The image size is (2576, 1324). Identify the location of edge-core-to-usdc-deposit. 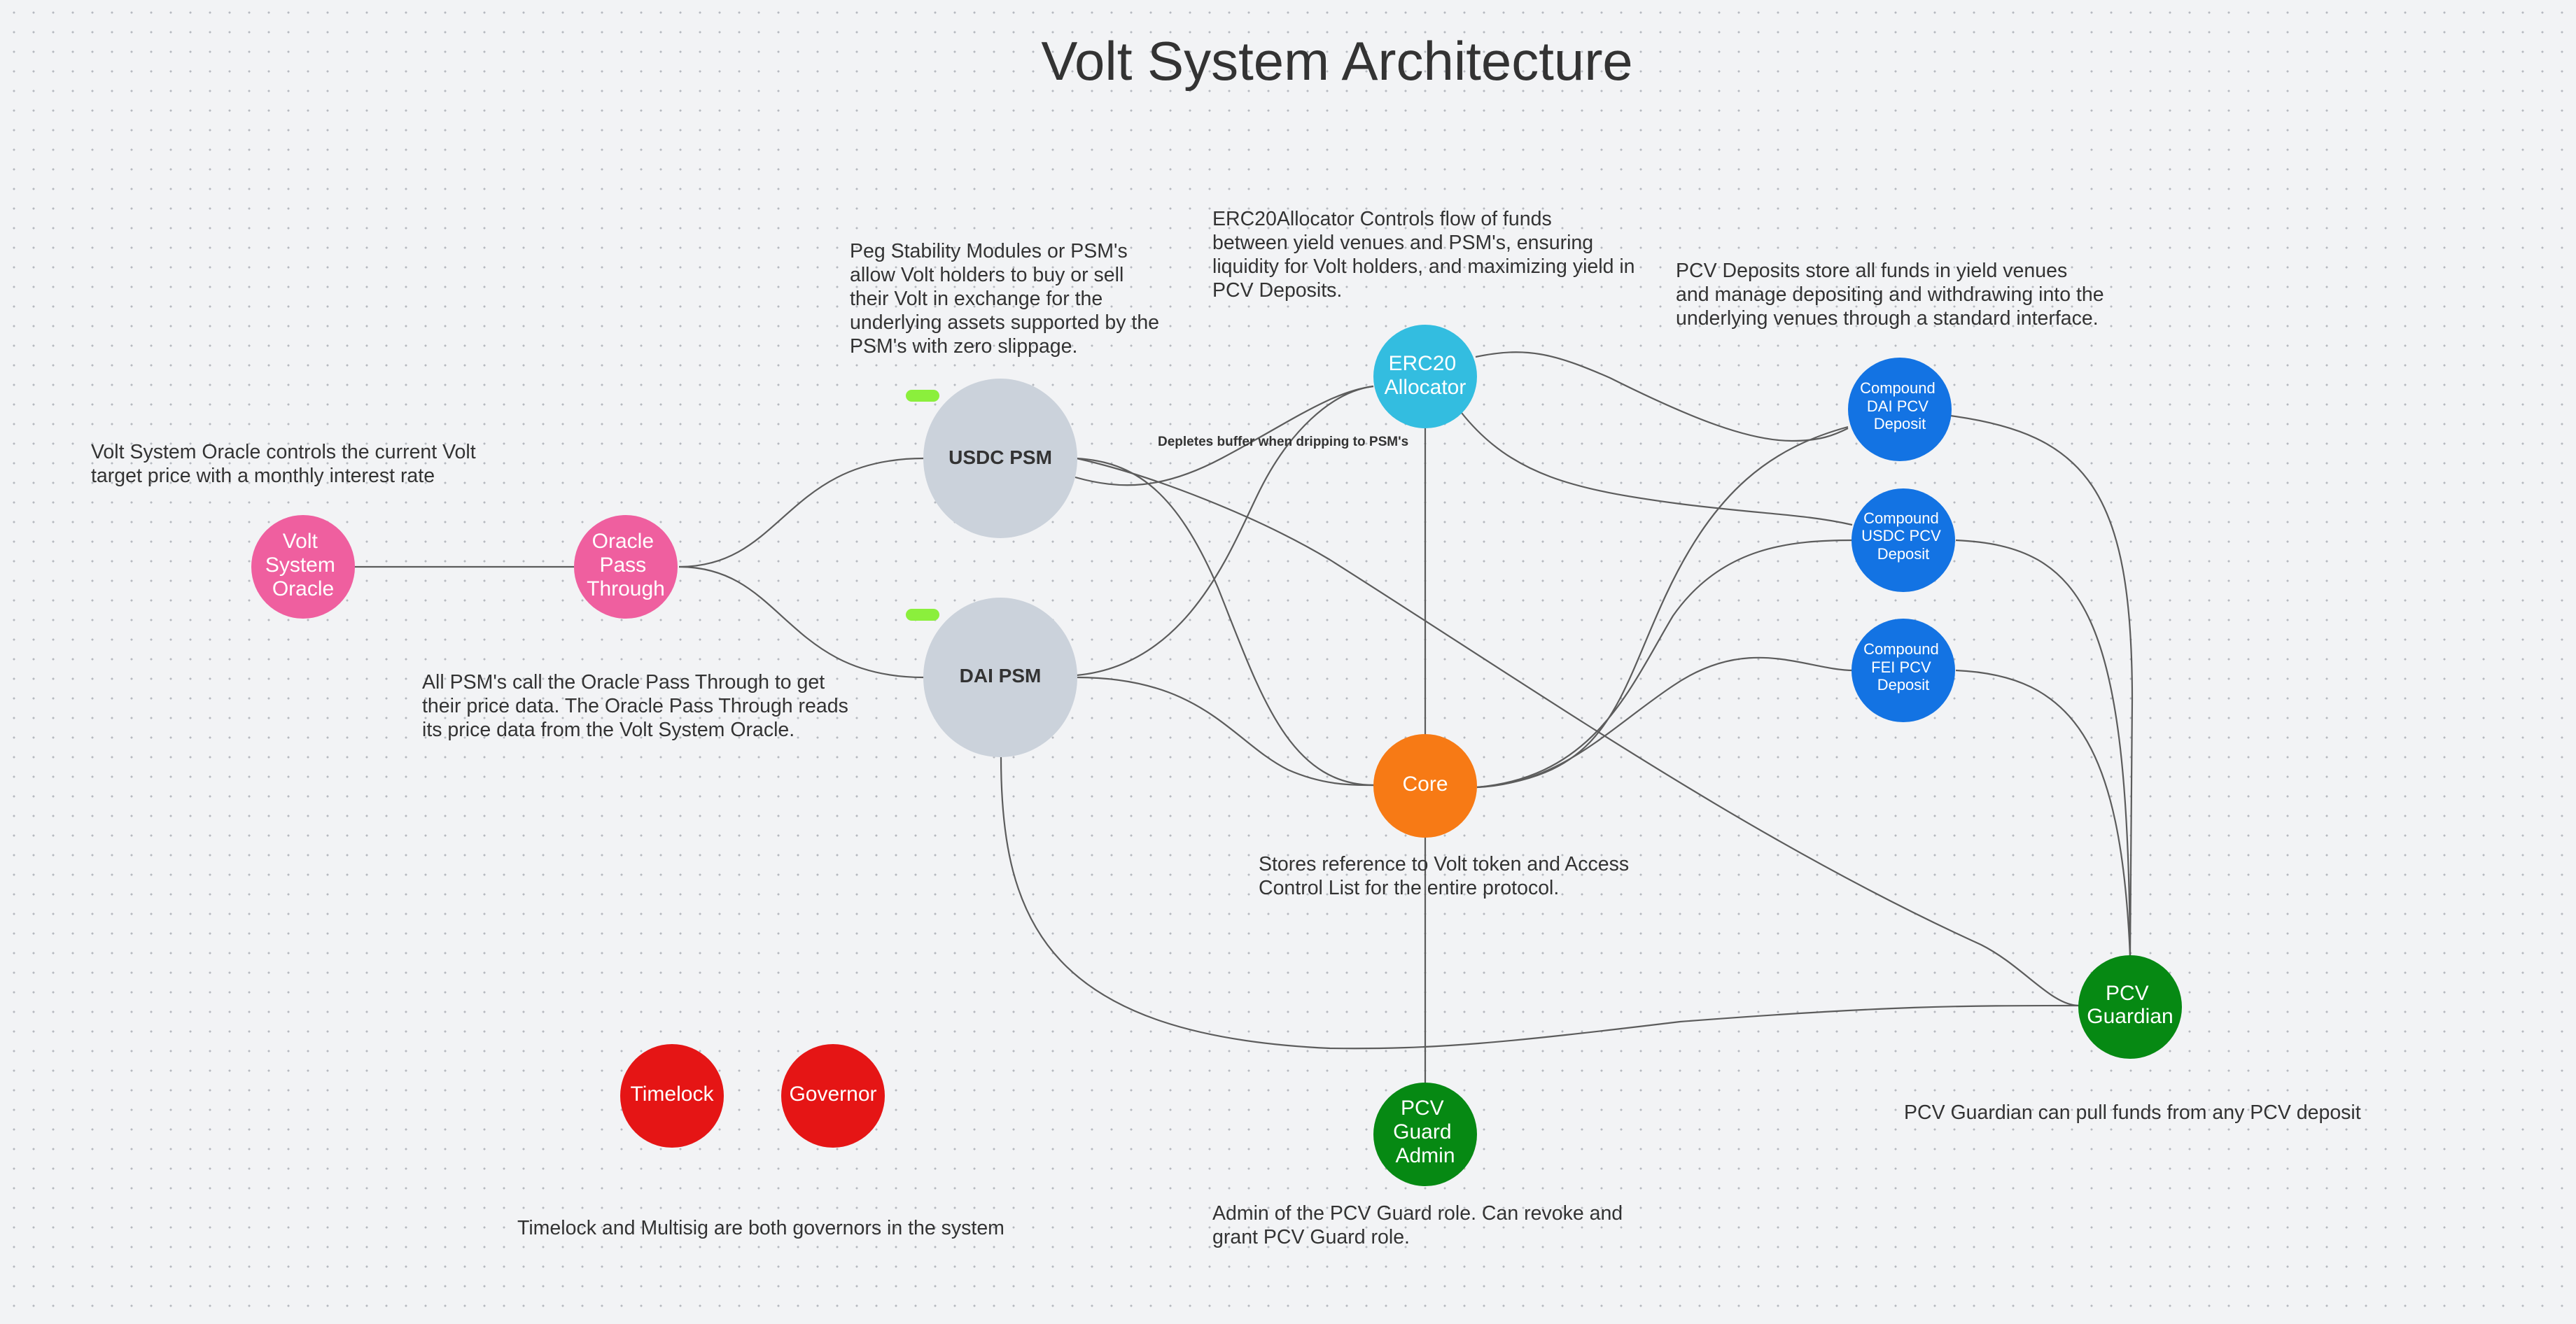
(1665, 664).